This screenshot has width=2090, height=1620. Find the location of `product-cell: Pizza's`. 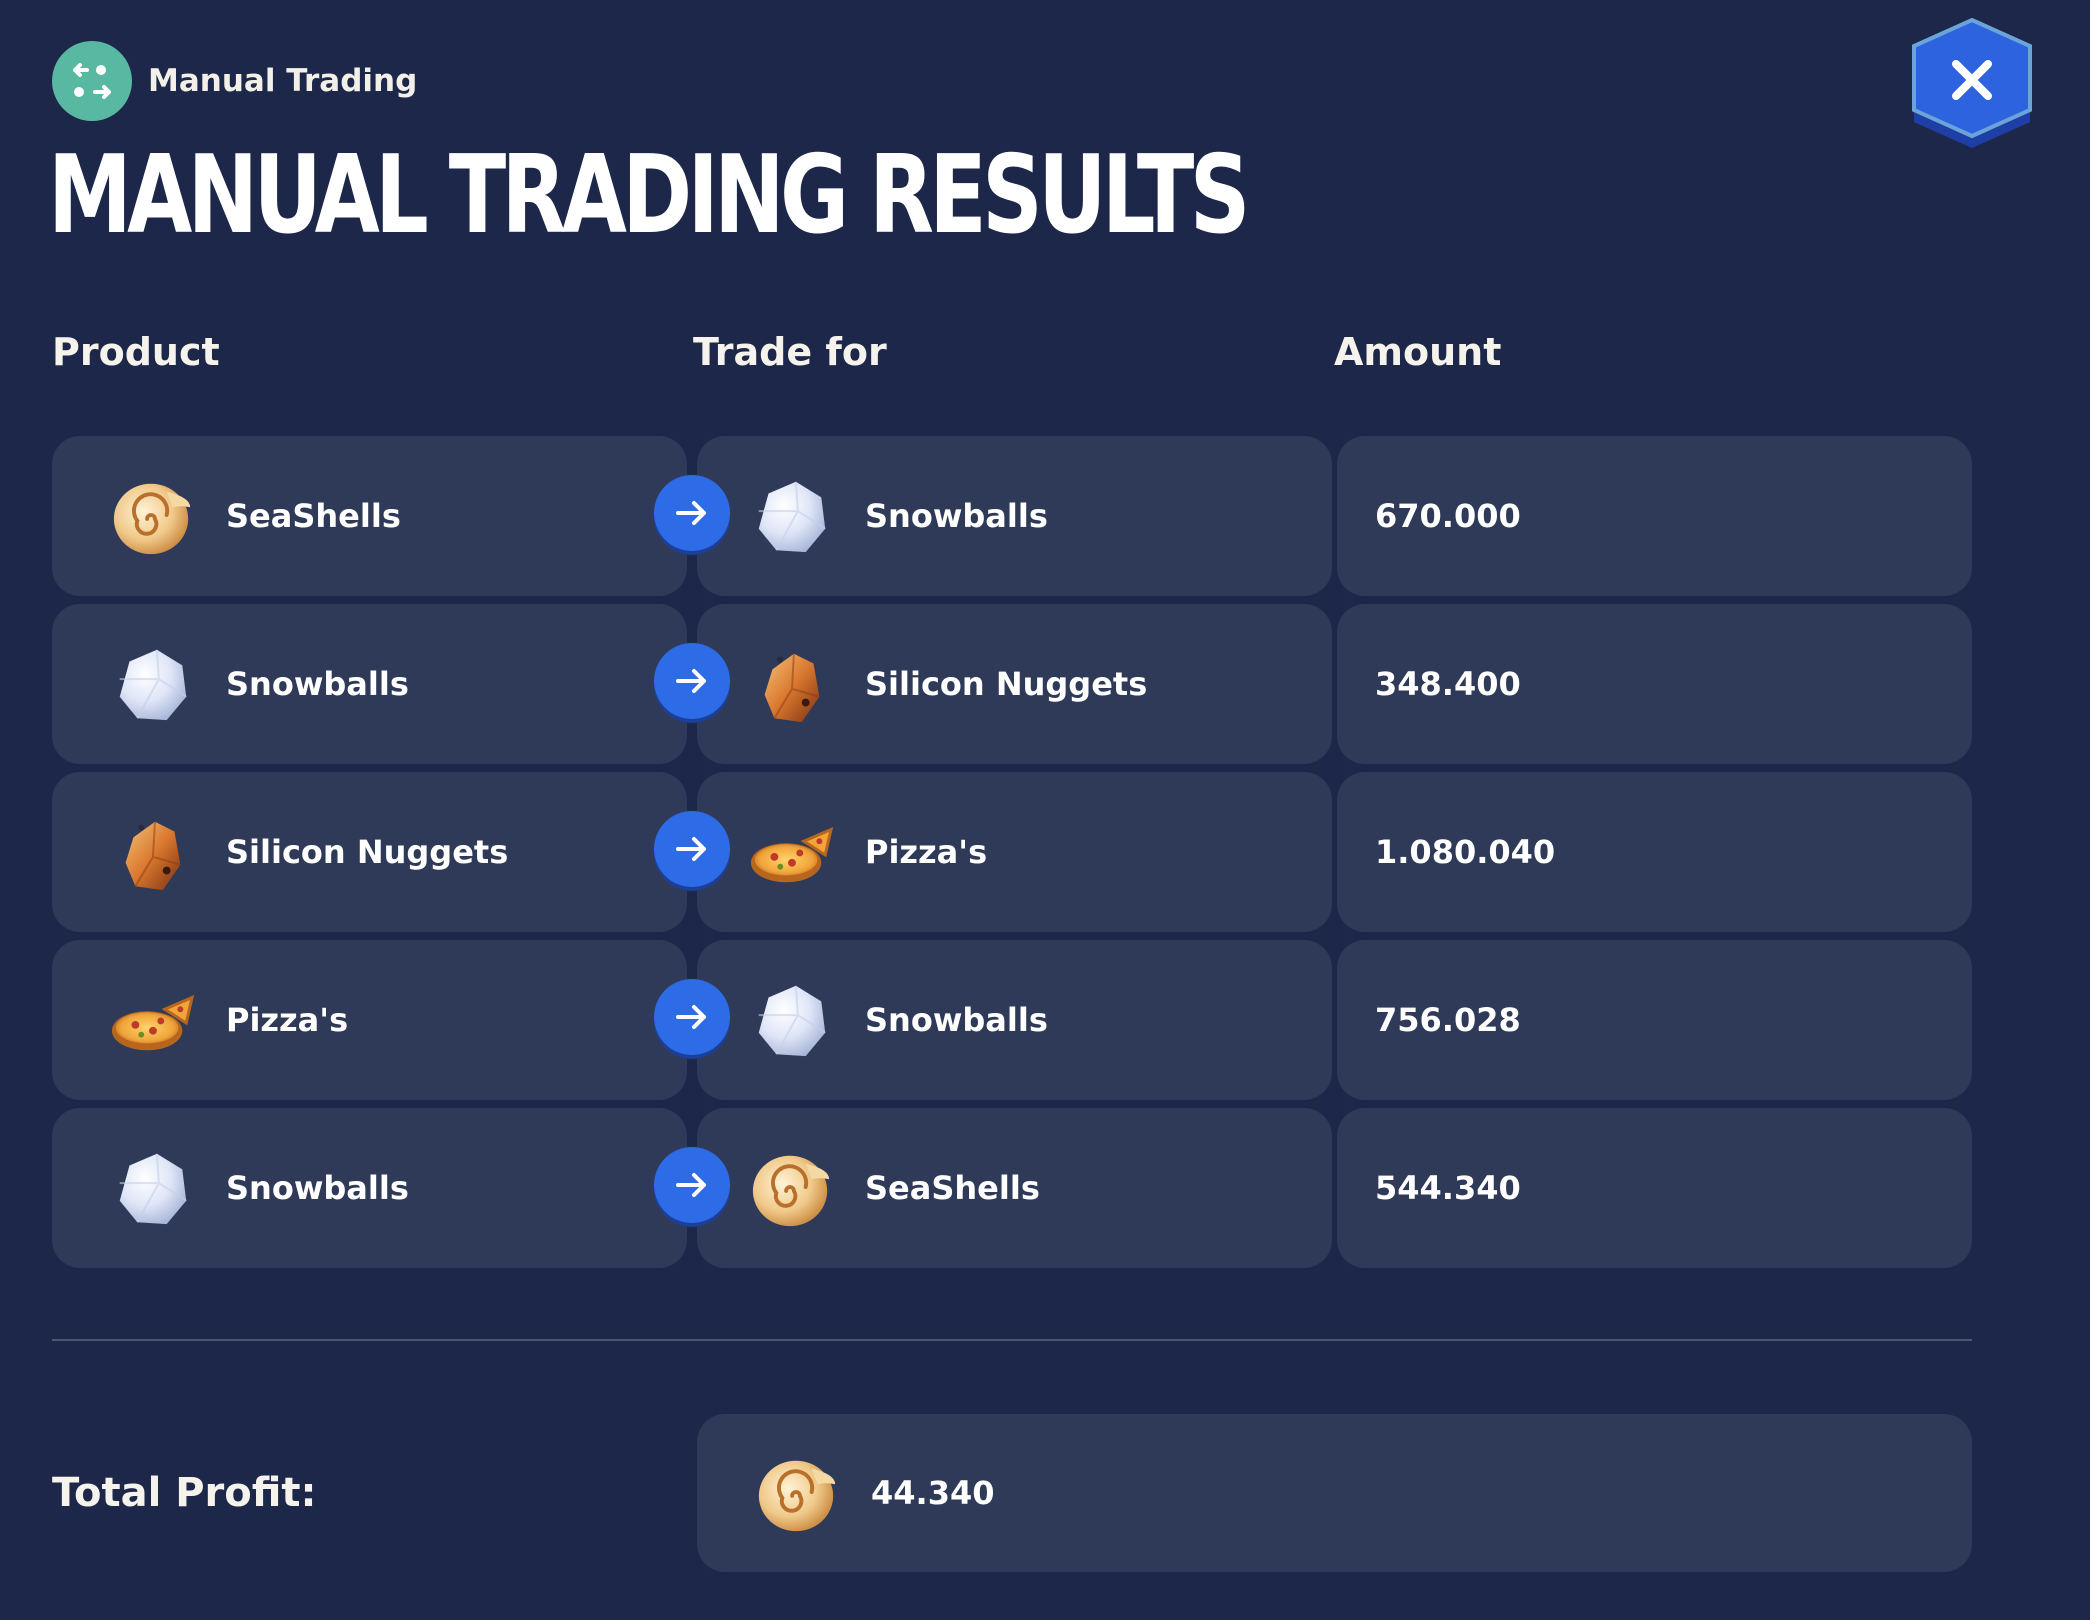

product-cell: Pizza's is located at coordinates (369, 1020).